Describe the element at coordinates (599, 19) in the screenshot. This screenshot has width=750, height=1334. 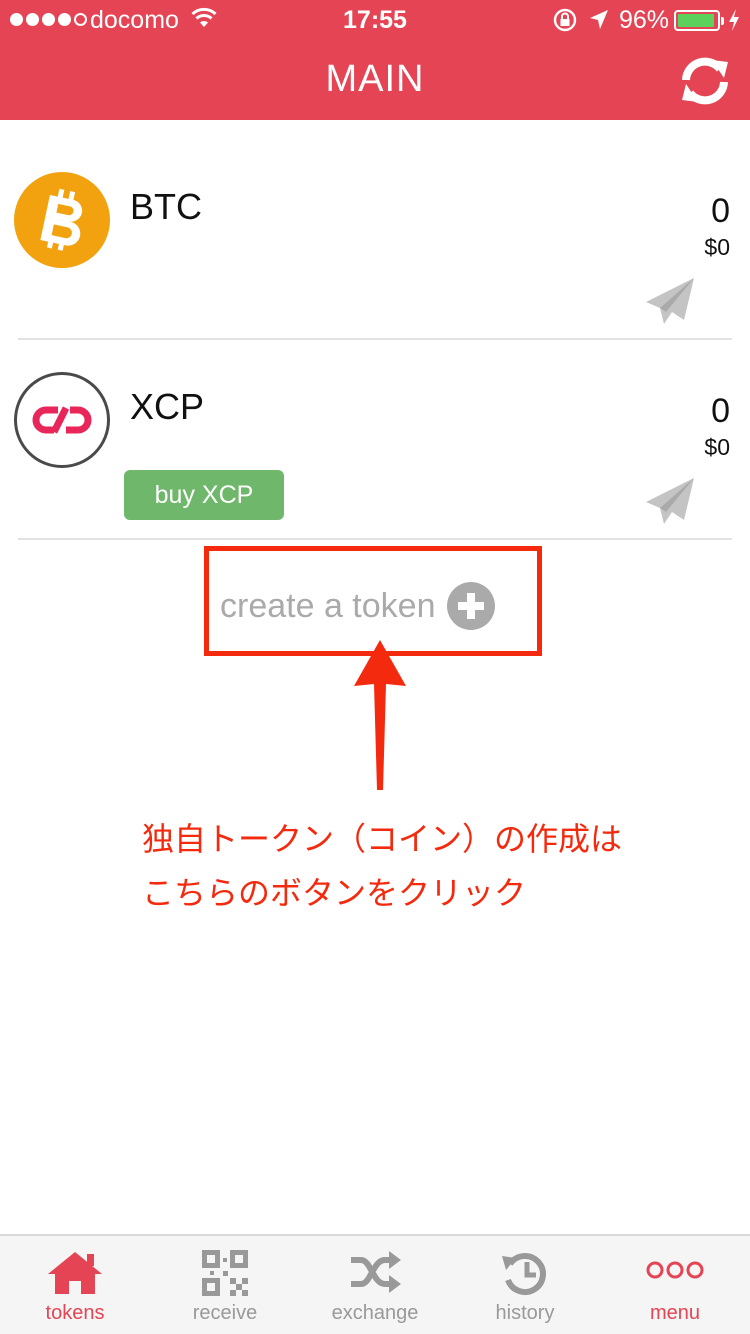
I see `location-arrow-icon` at that location.